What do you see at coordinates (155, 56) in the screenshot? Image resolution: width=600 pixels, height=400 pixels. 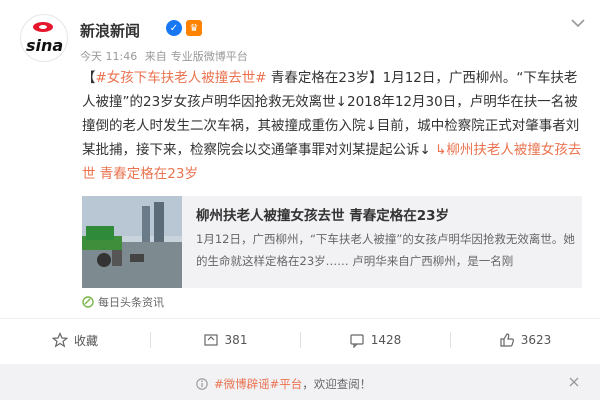 I see `via-prefix: 来自` at bounding box center [155, 56].